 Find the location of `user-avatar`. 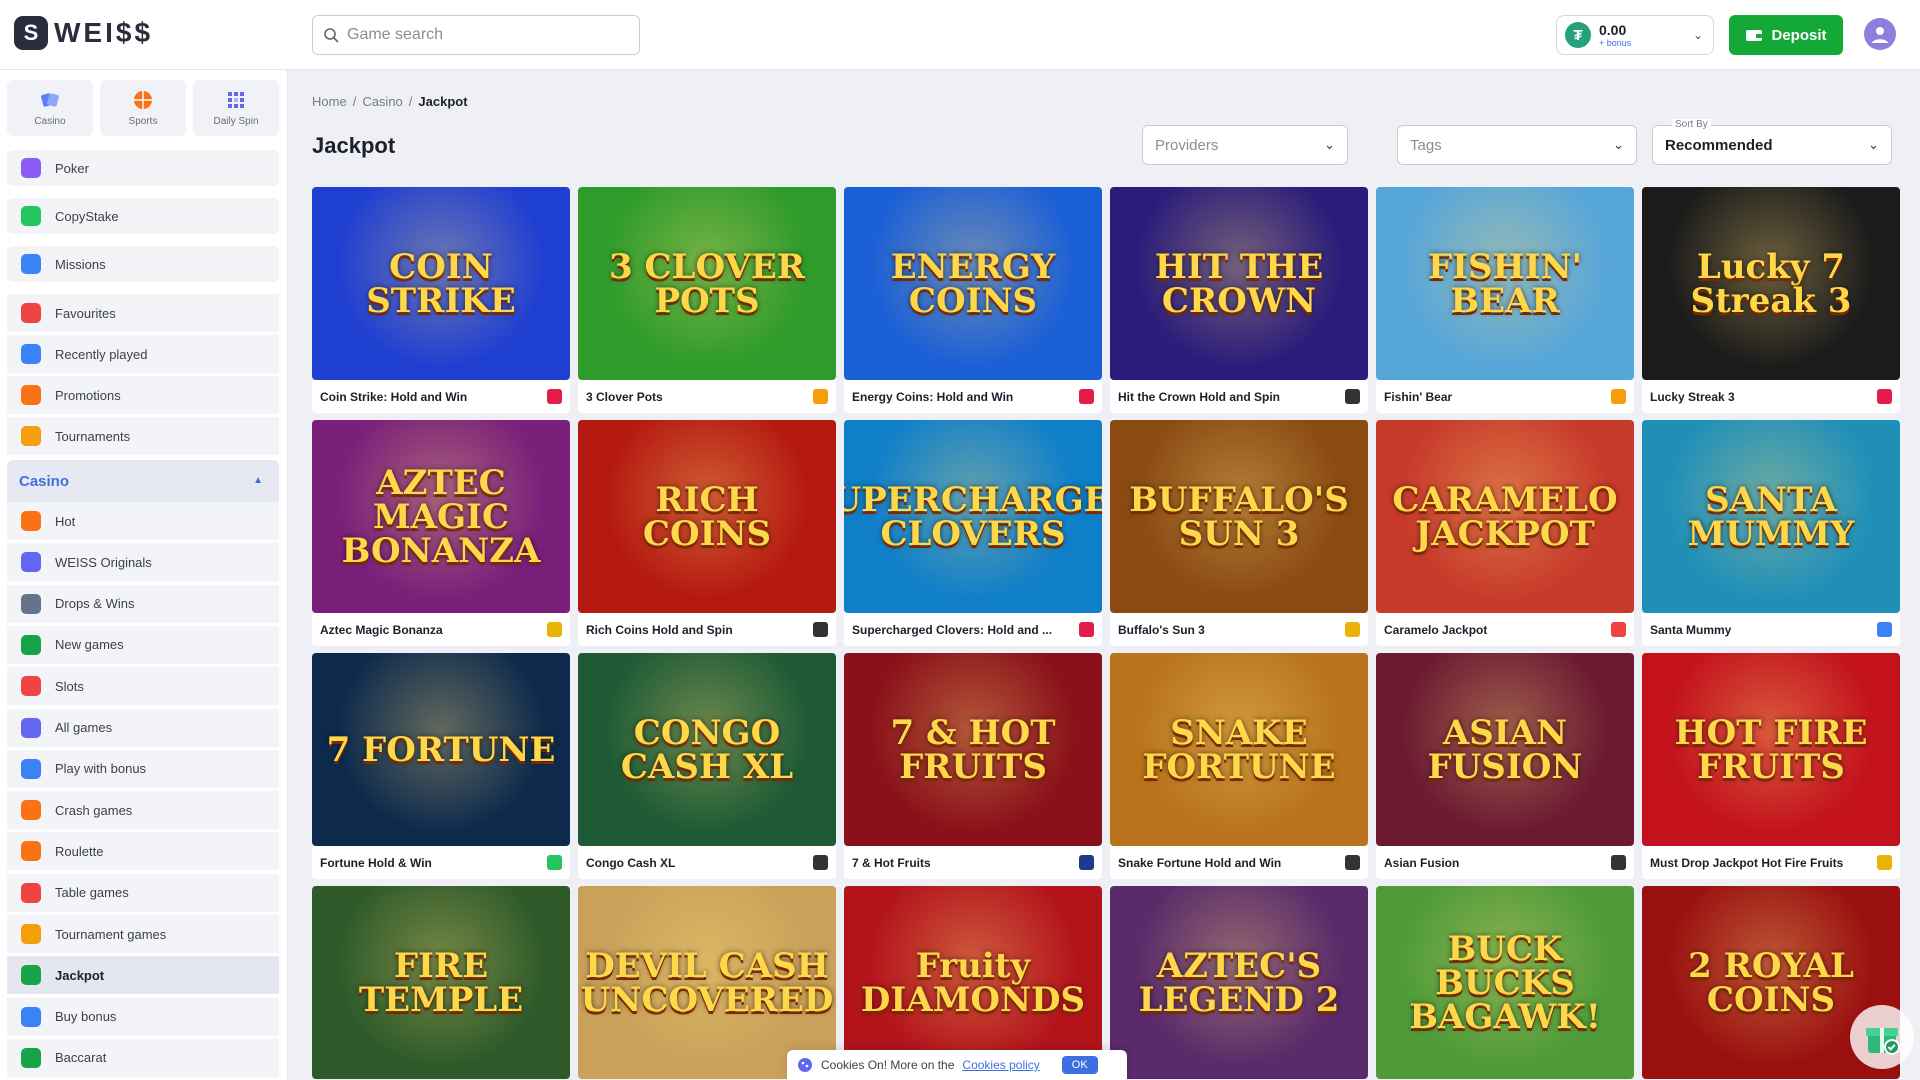

user-avatar is located at coordinates (1880, 34).